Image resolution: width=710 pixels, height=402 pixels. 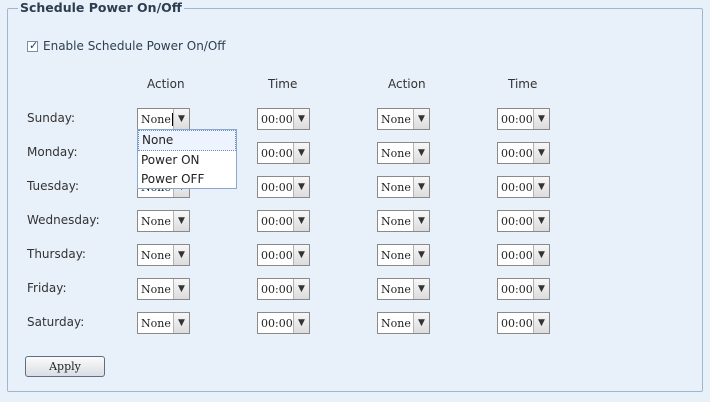 I want to click on enable-schedule-checkbox: ✓, so click(x=32, y=45).